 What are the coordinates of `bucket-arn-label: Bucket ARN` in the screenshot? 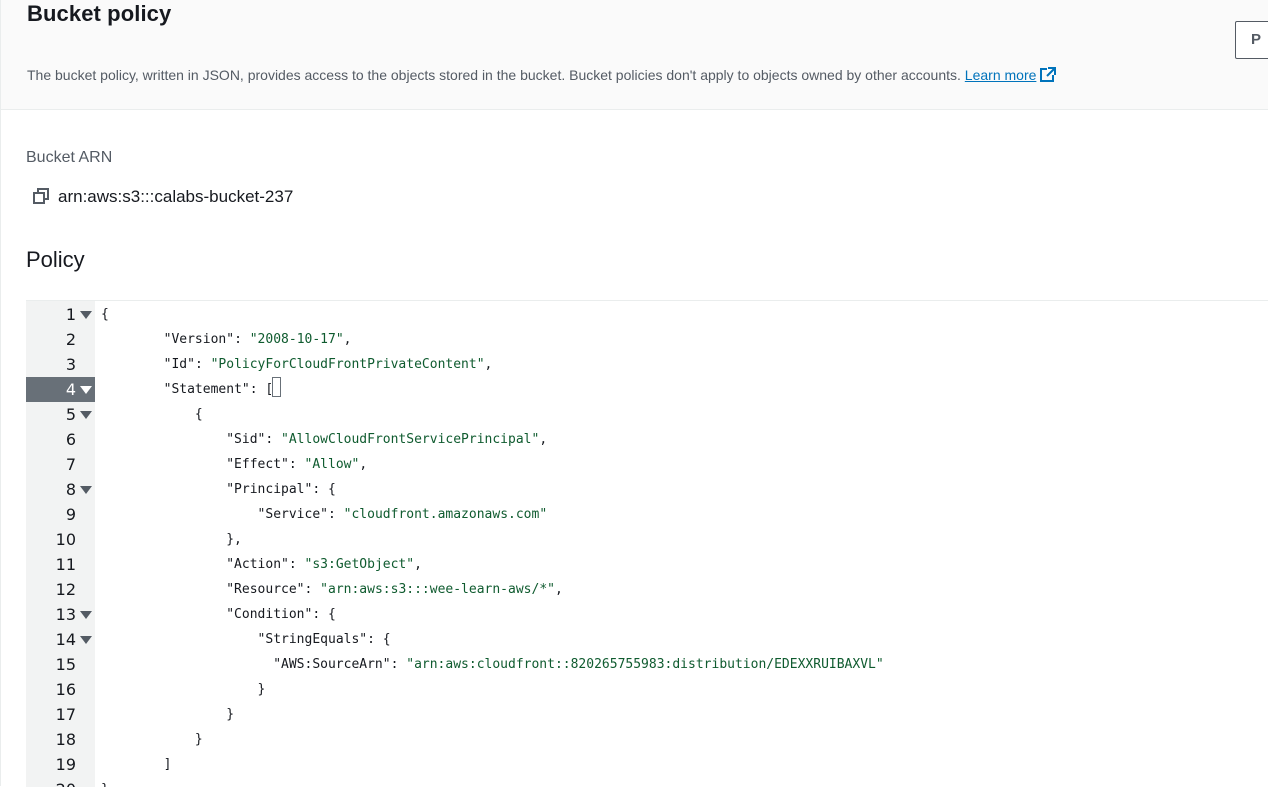 It's located at (69, 157).